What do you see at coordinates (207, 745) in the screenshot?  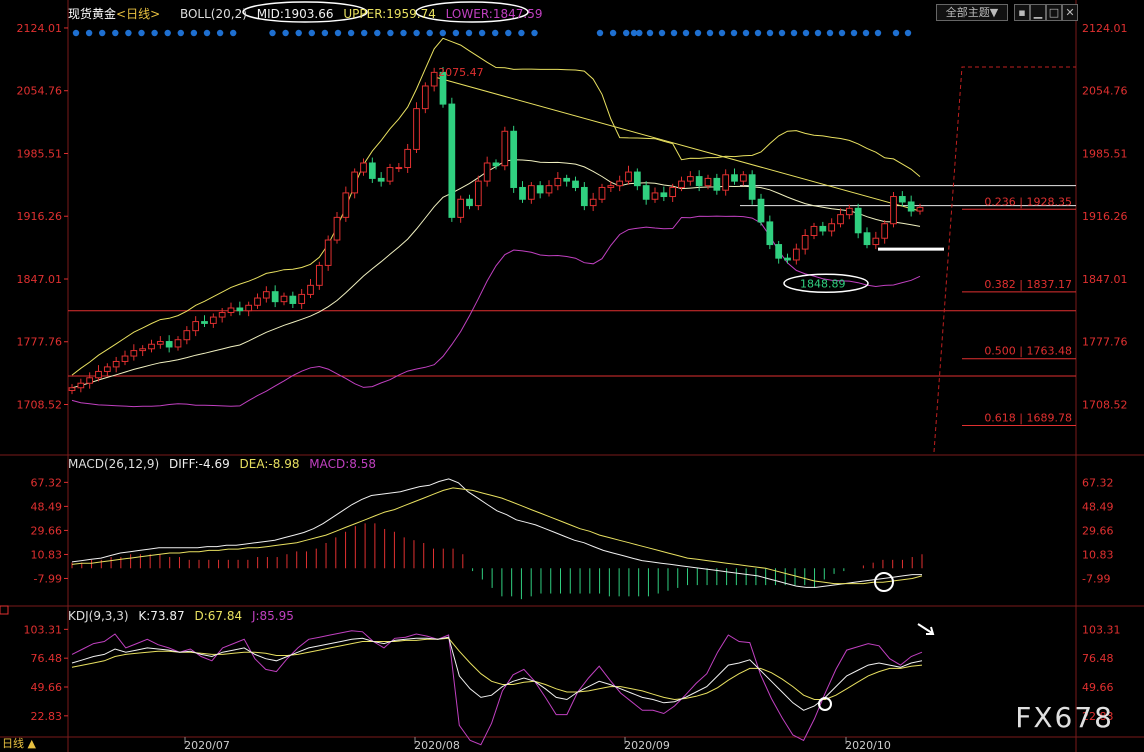 I see `x-tick-label: 2020/07` at bounding box center [207, 745].